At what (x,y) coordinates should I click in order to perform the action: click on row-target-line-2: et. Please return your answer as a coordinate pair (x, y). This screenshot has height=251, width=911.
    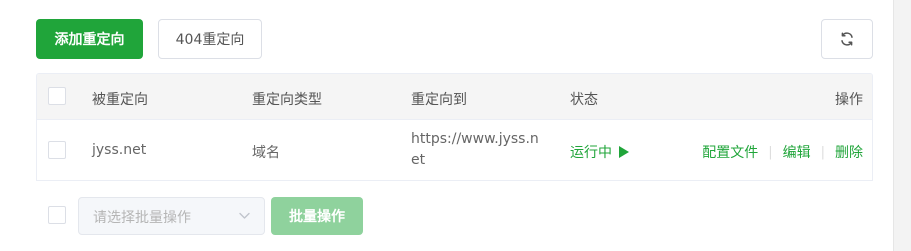
    Looking at the image, I should click on (418, 160).